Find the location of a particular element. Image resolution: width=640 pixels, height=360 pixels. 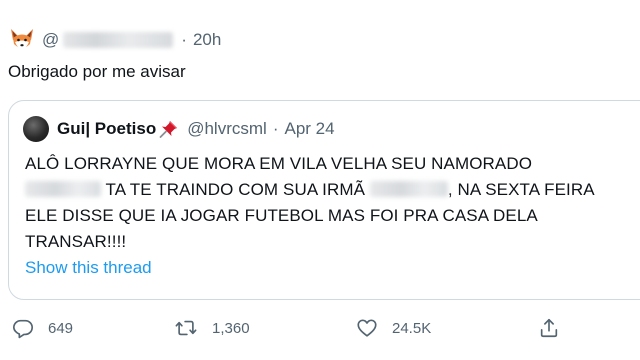

like-button: 24.5K is located at coordinates (393, 328).